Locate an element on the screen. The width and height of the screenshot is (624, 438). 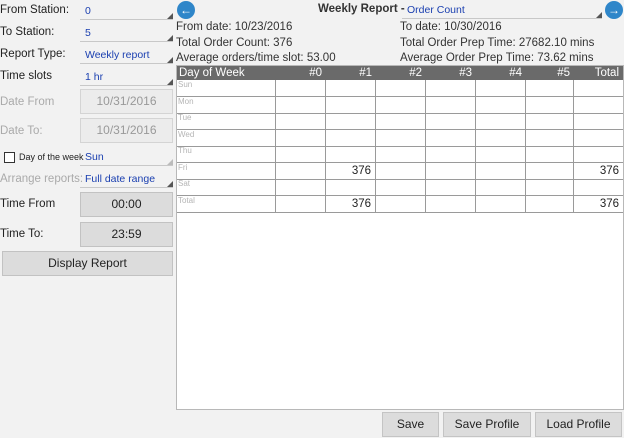
day-cell: Sat is located at coordinates (226, 187).